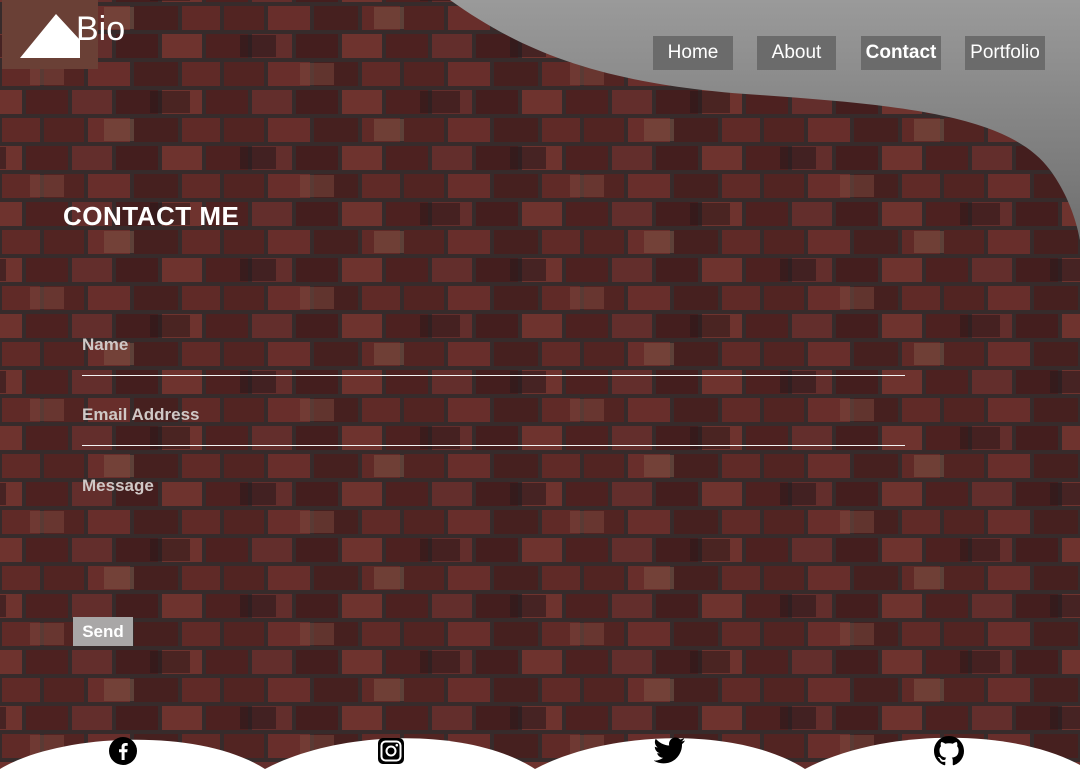  I want to click on nav-portfolio: Portfolio, so click(1005, 53).